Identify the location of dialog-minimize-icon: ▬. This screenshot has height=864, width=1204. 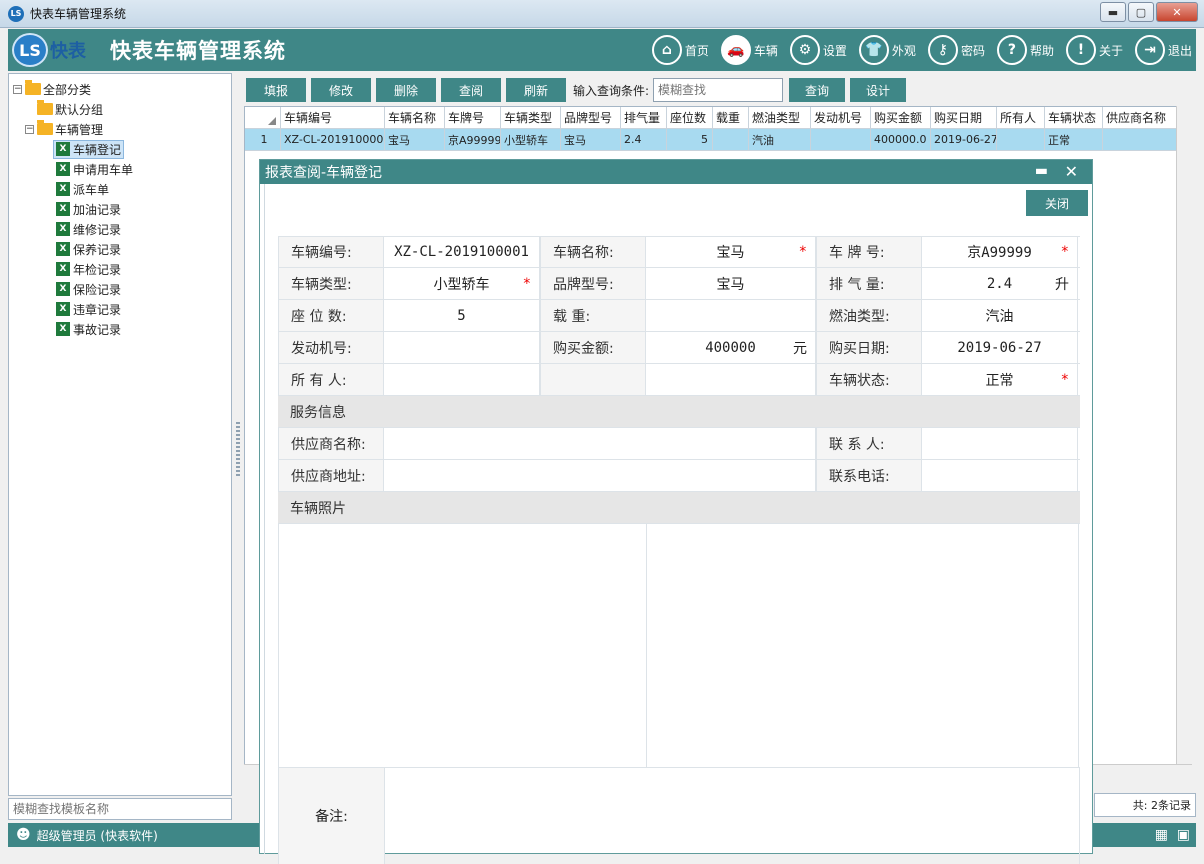
(1041, 171).